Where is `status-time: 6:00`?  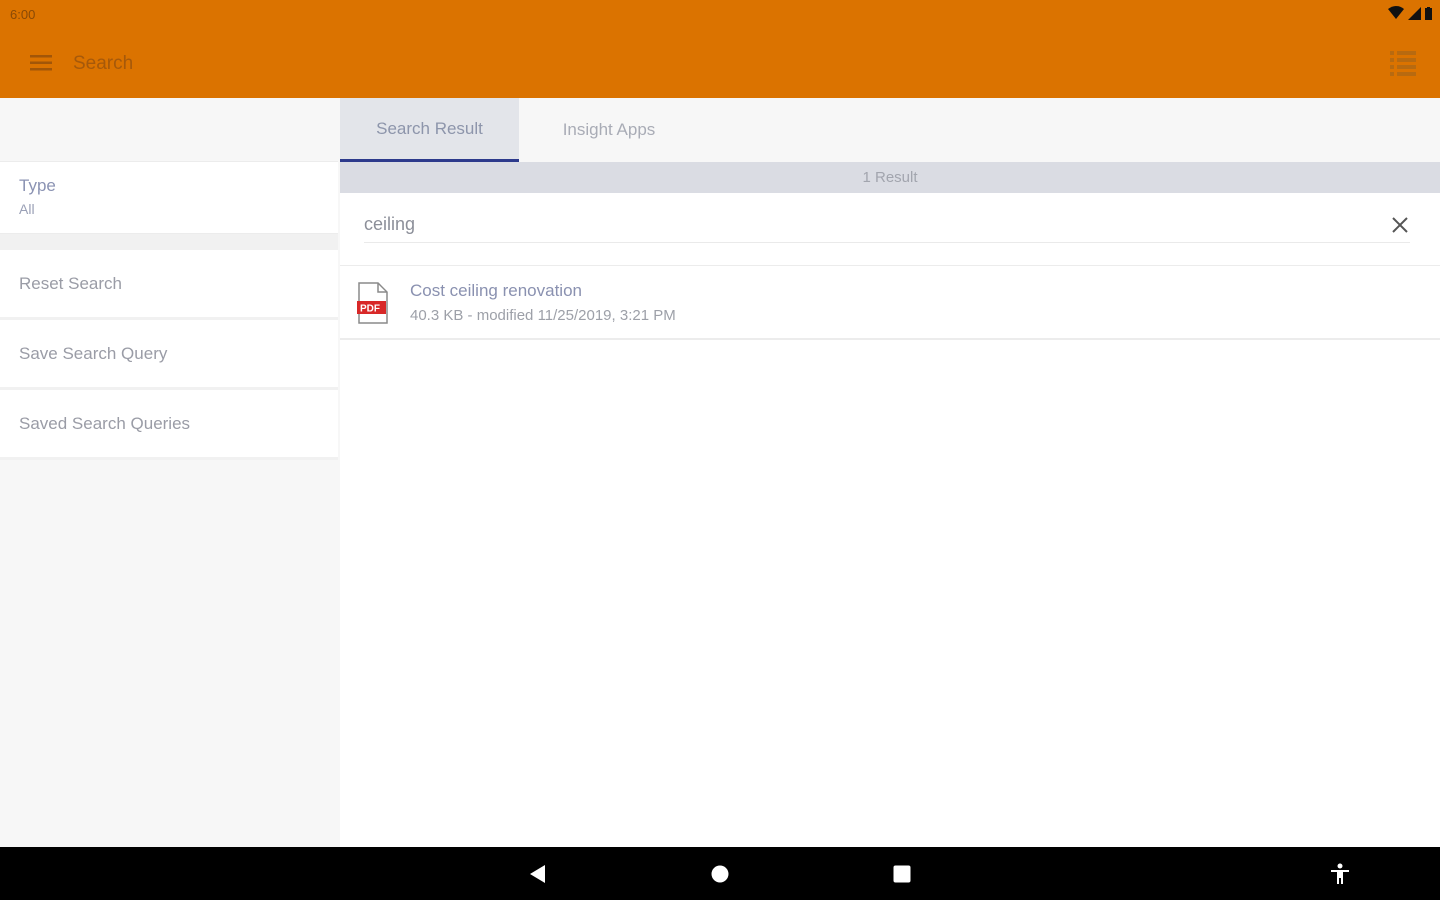
status-time: 6:00 is located at coordinates (23, 14).